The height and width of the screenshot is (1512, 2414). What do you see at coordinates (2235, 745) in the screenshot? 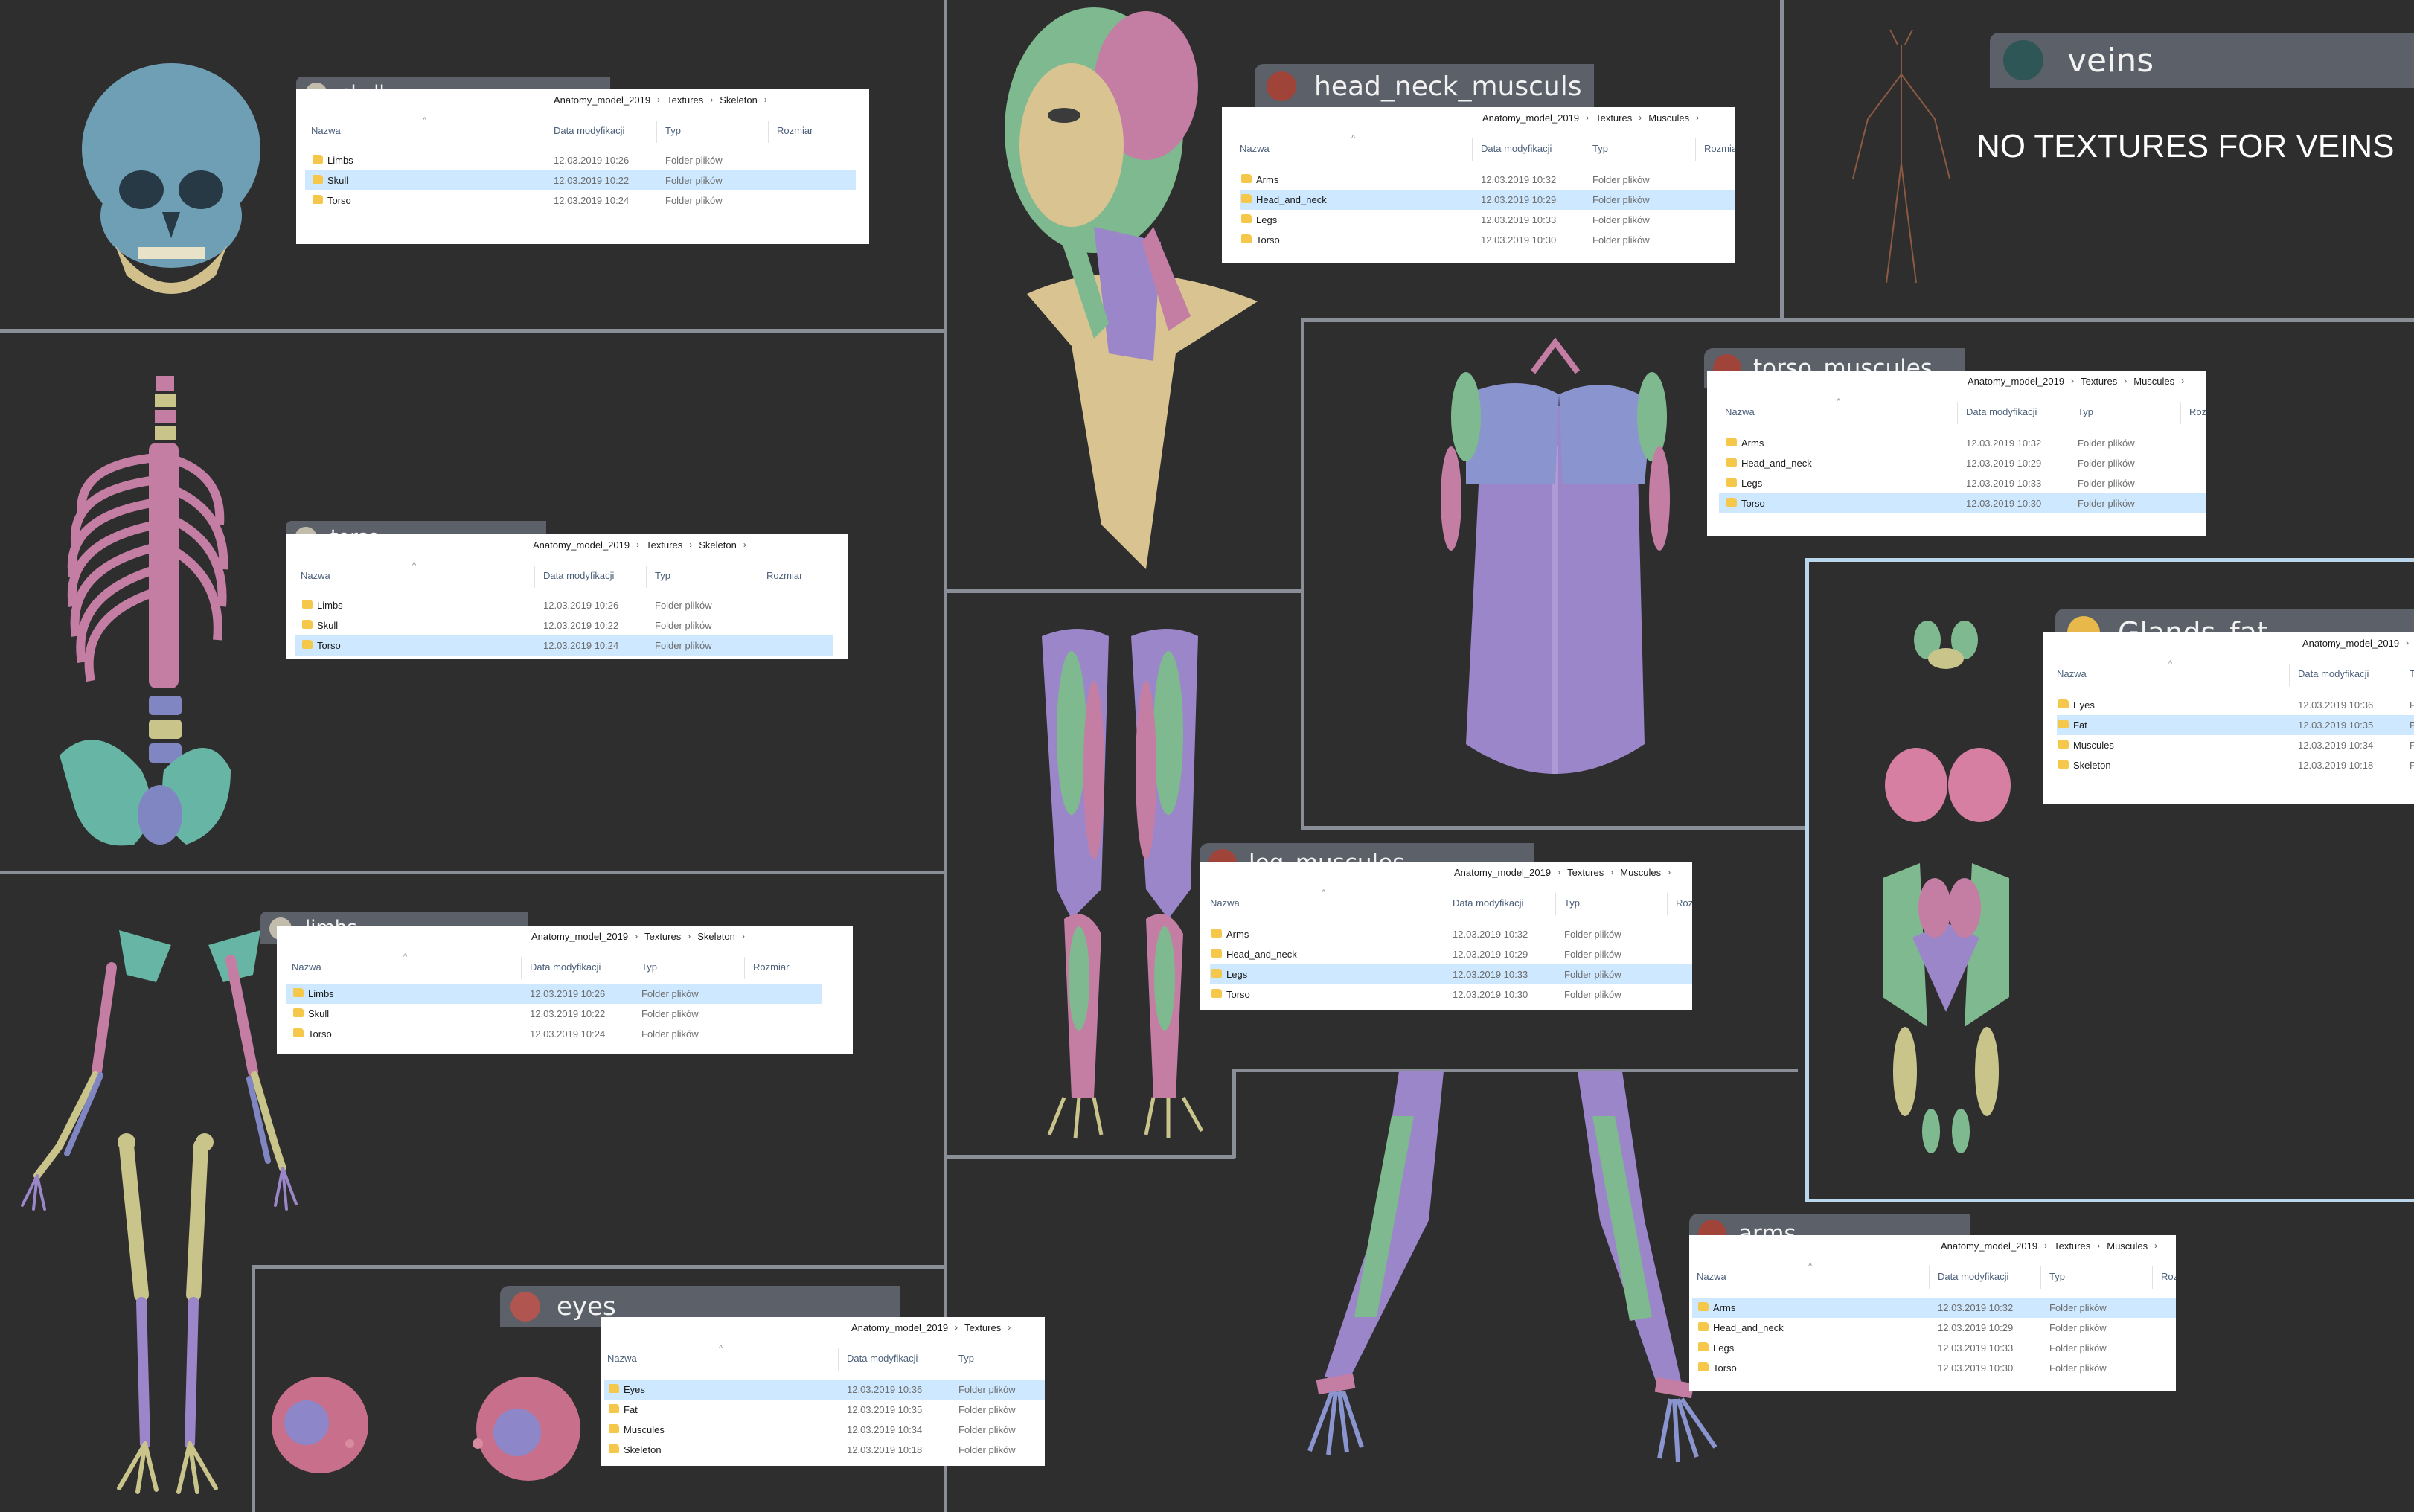
I see `folder-row: Muscules 12.03.2019 10:34 F` at bounding box center [2235, 745].